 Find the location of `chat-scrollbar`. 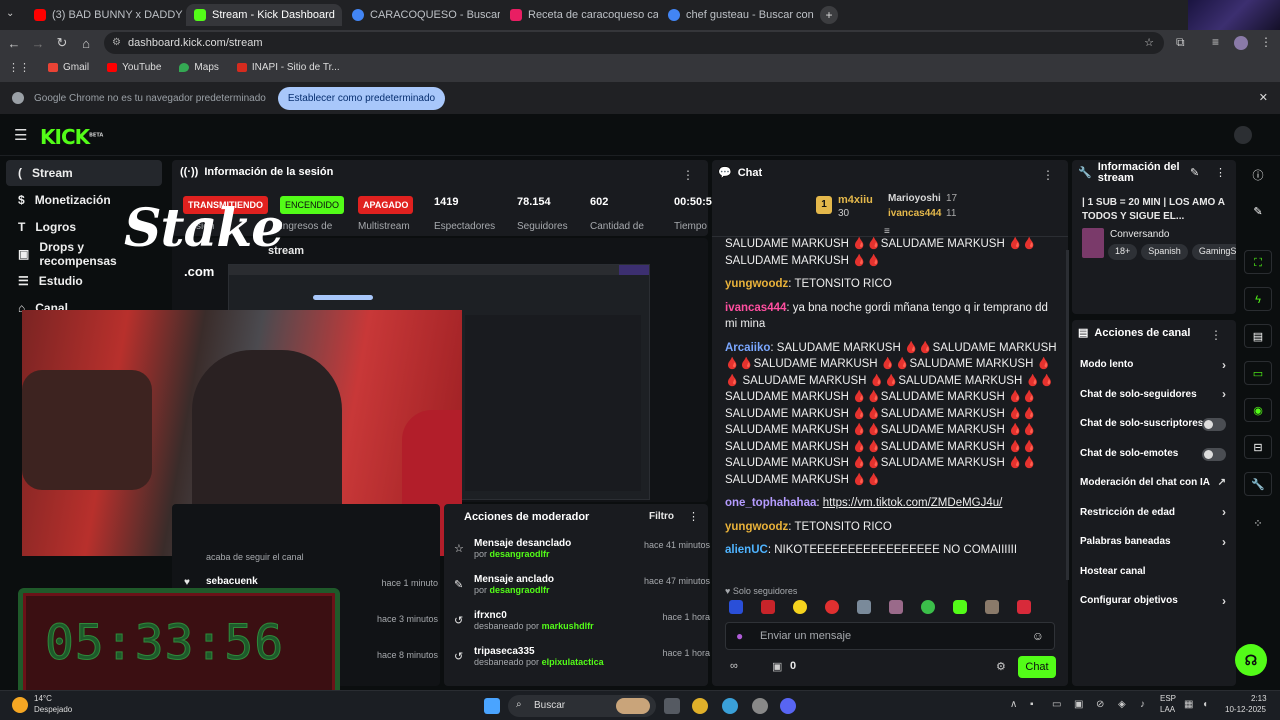

chat-scrollbar is located at coordinates (1067, 415).